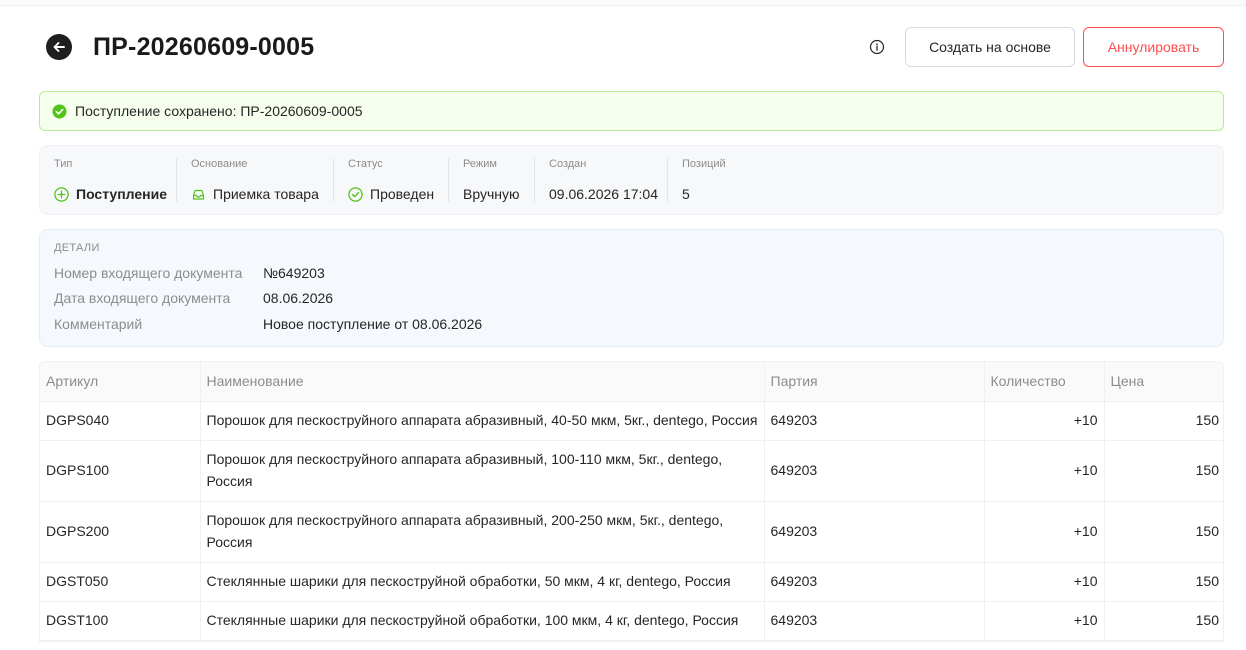 This screenshot has height=650, width=1246. I want to click on arrow-left-icon, so click(59, 47).